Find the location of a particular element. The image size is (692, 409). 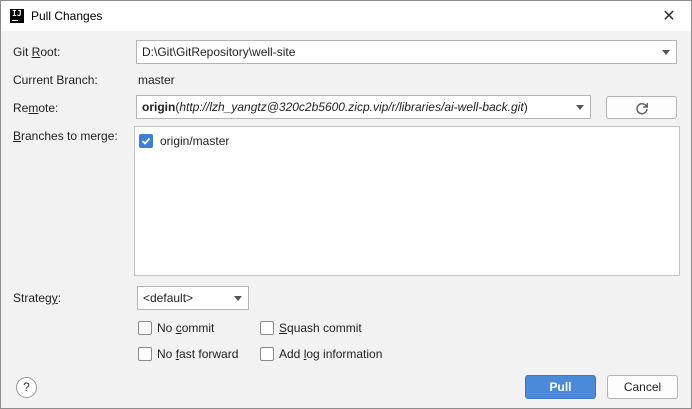

strategy-select: <default> is located at coordinates (193, 298).